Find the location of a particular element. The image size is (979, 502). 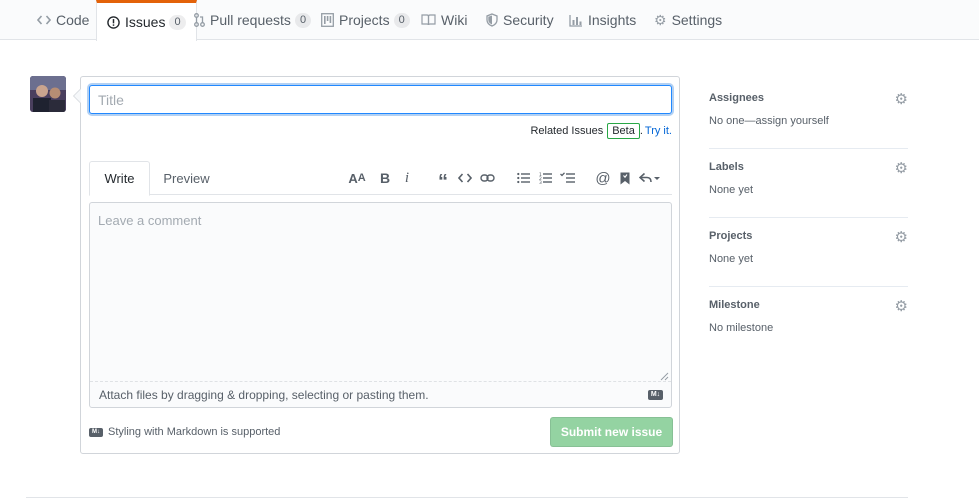

shield-icon is located at coordinates (492, 20).